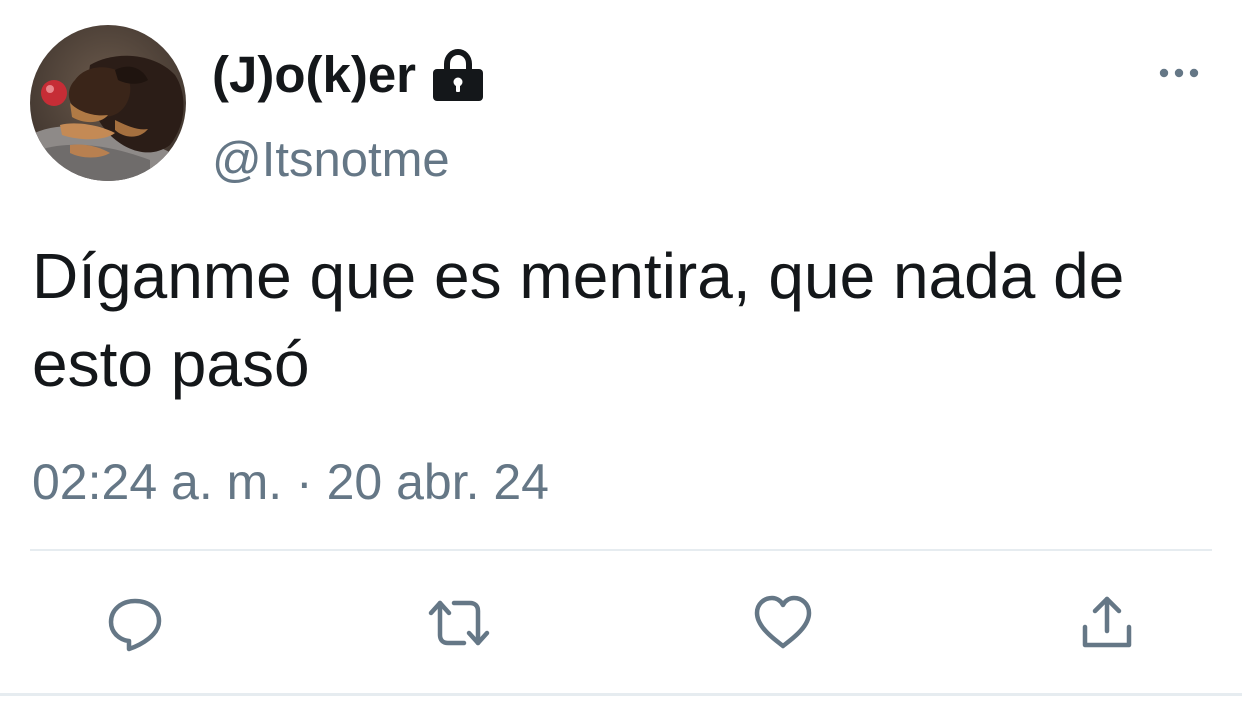 This screenshot has height=714, width=1242. I want to click on avatar, so click(108, 103).